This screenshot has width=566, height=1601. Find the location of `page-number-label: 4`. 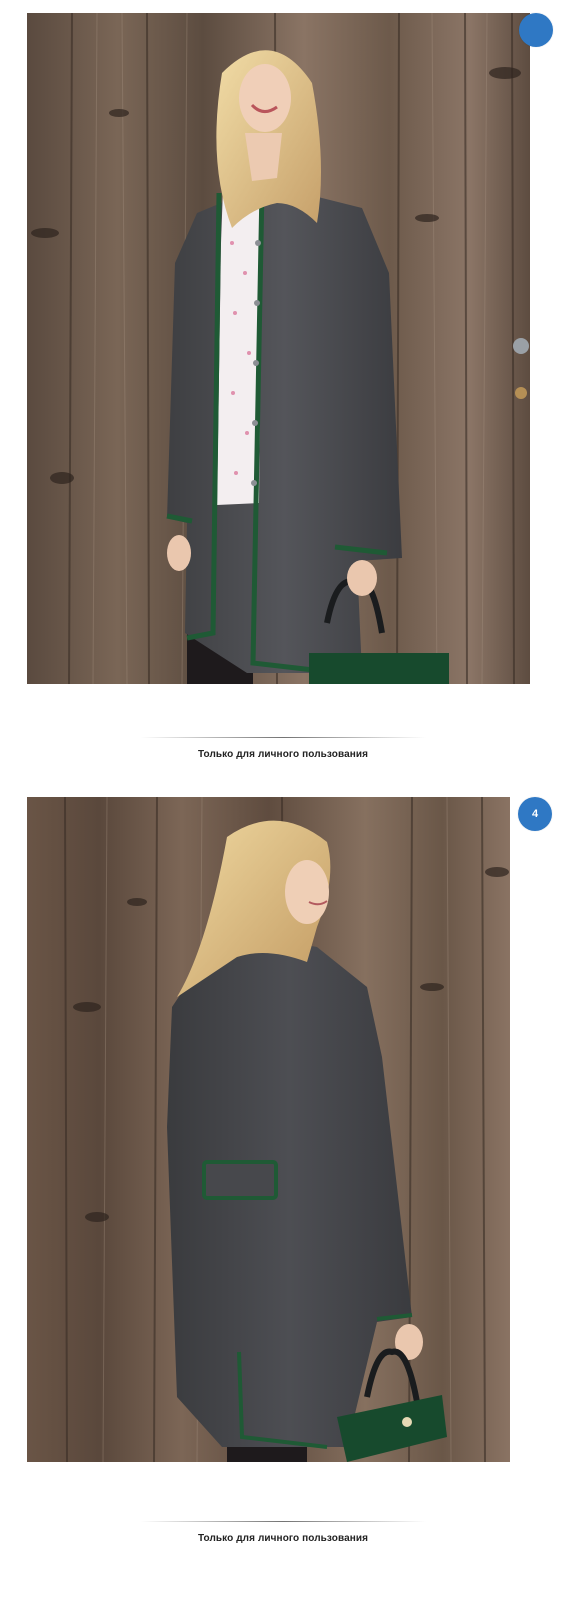

page-number-label: 4 is located at coordinates (535, 814).